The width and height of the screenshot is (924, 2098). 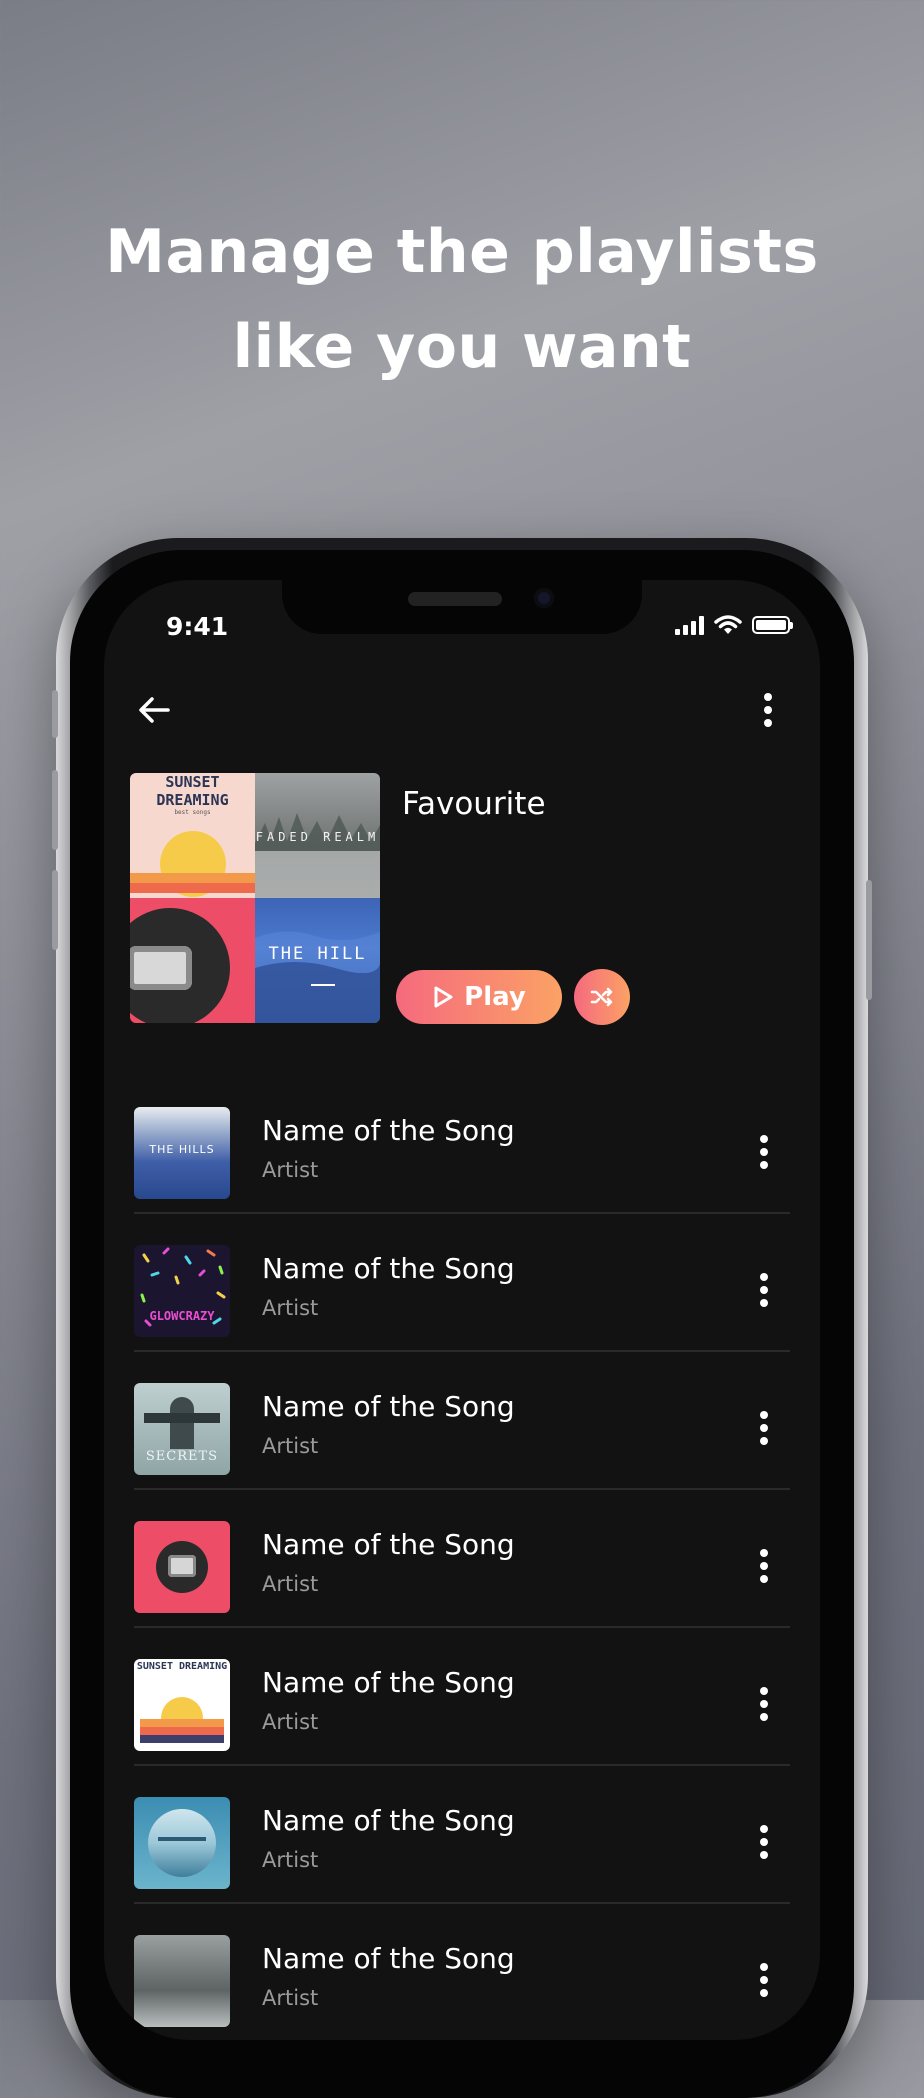 I want to click on headline-line-2: like you want, so click(x=462, y=347).